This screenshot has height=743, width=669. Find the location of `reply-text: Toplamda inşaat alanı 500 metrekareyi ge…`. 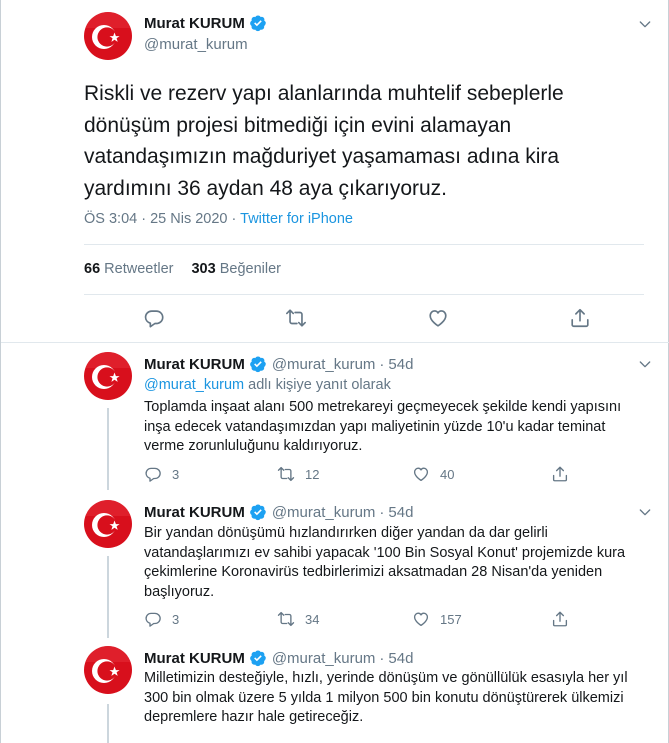

reply-text: Toplamda inşaat alanı 500 metrekareyi ge… is located at coordinates (383, 426).